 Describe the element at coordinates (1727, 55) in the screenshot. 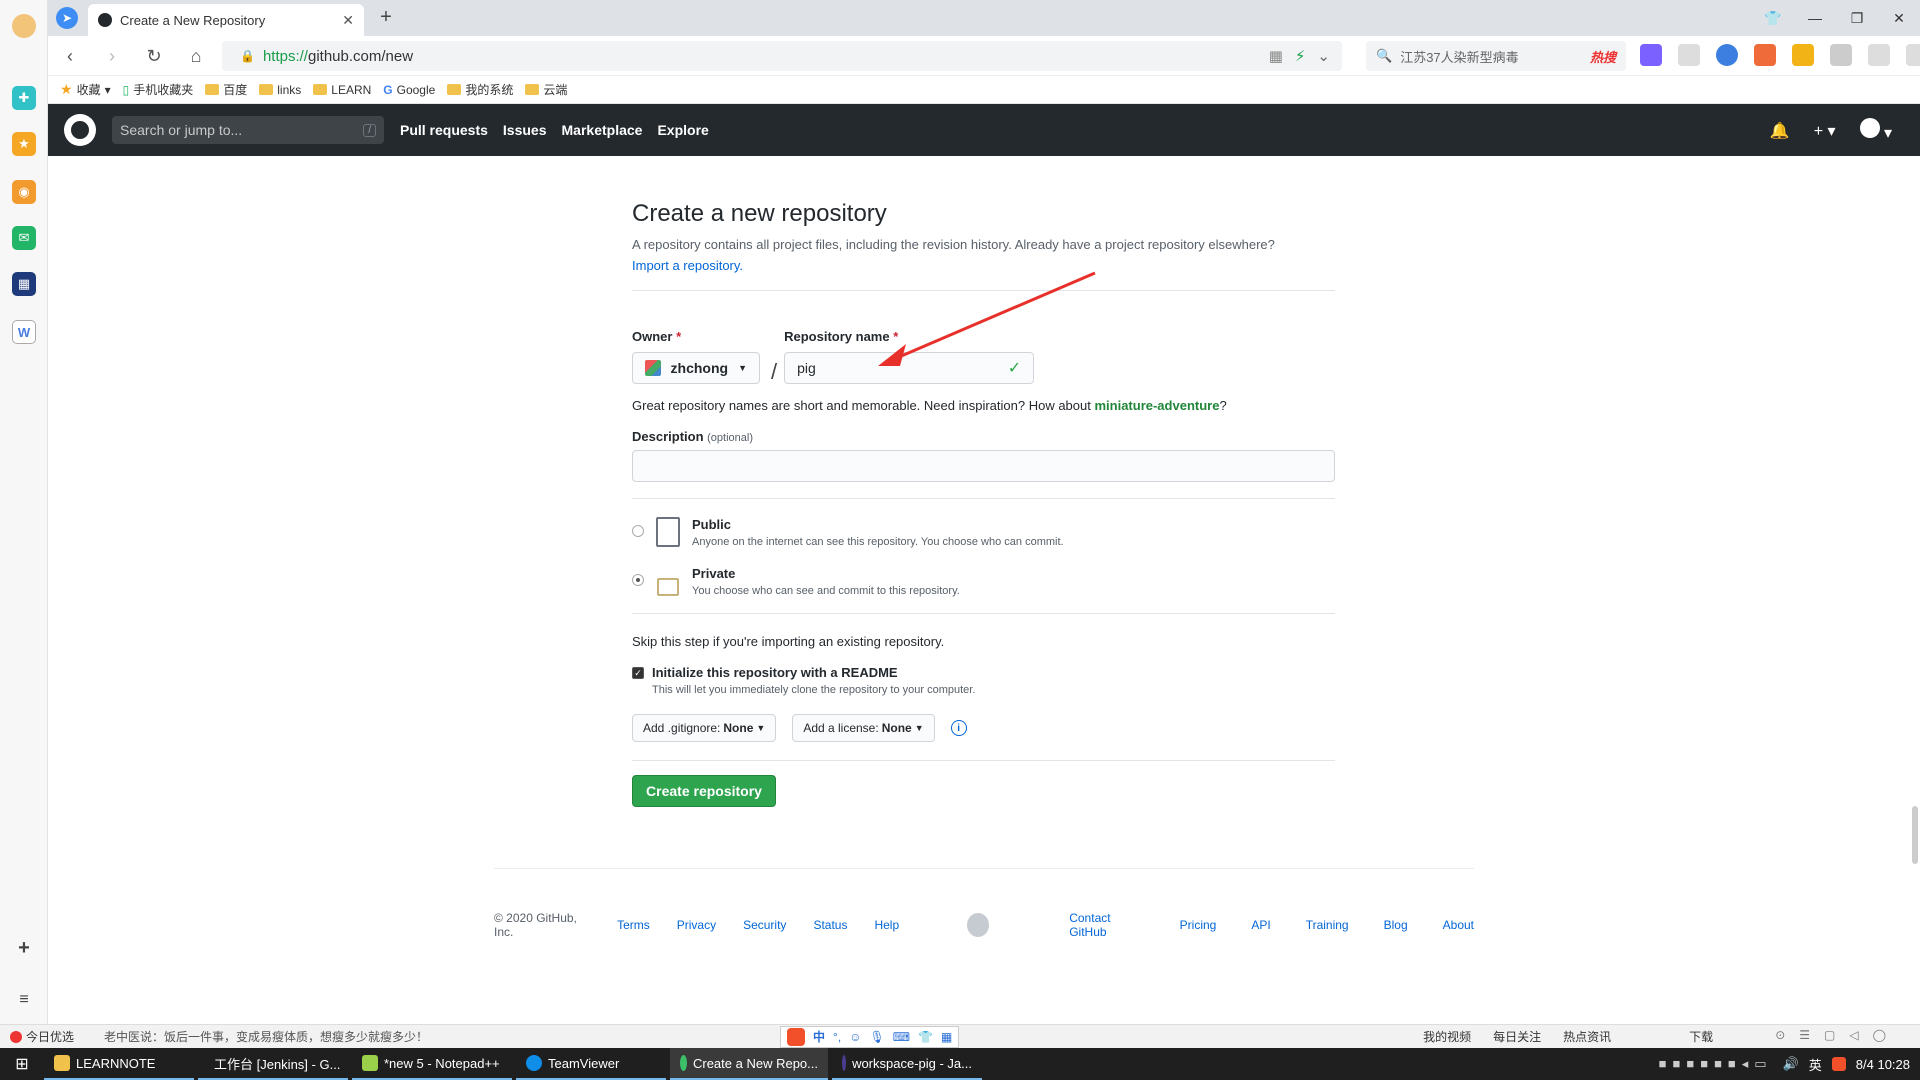

I see `magnifier-icon` at that location.